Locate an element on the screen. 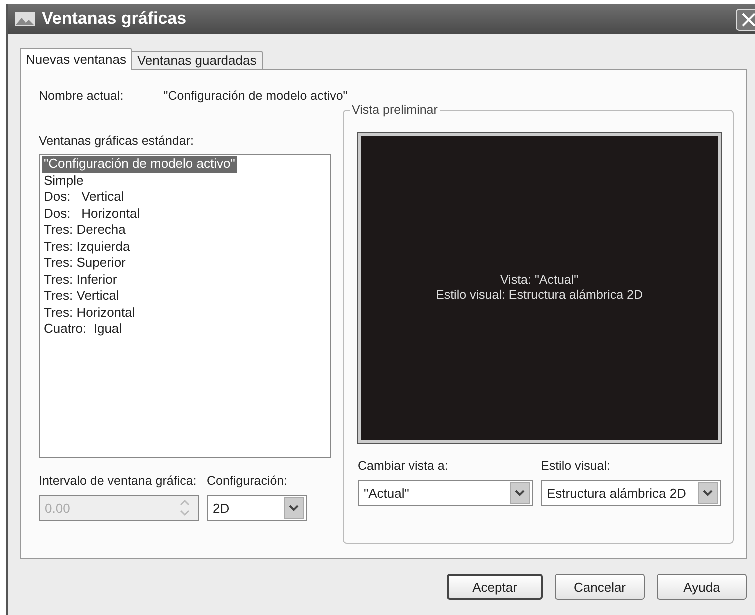 The width and height of the screenshot is (755, 615). list-item: Tres: Superior is located at coordinates (85, 263).